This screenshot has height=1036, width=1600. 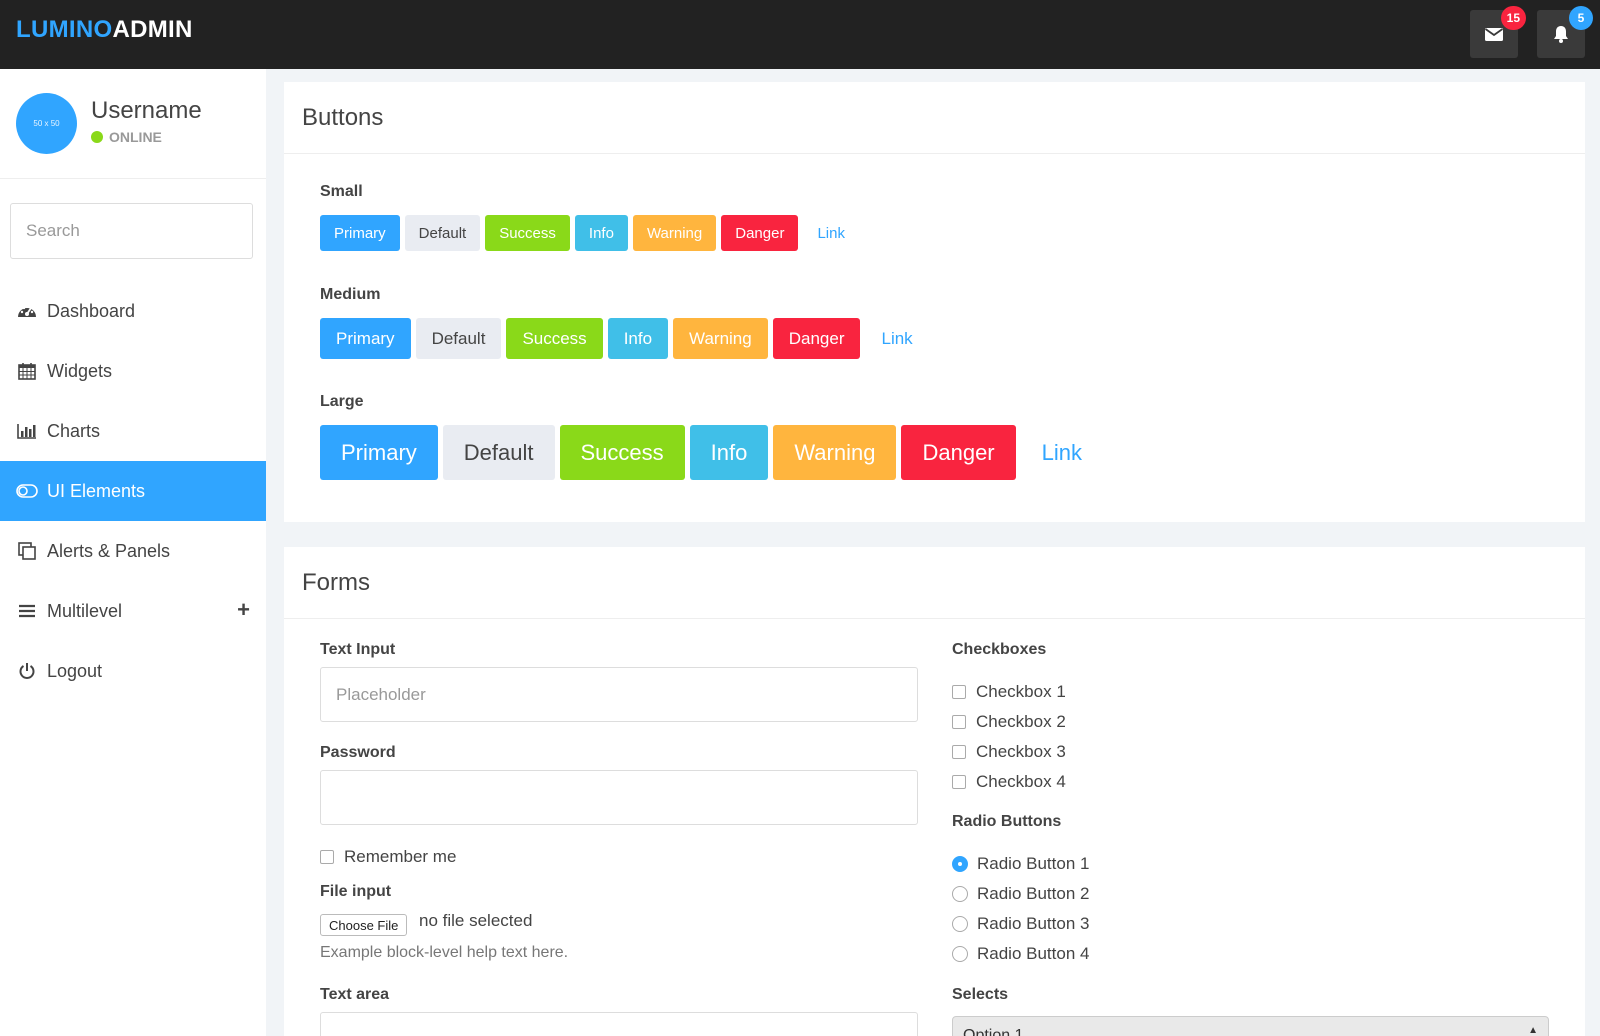 I want to click on checkbox-label: Checkbox 1, so click(x=1021, y=691).